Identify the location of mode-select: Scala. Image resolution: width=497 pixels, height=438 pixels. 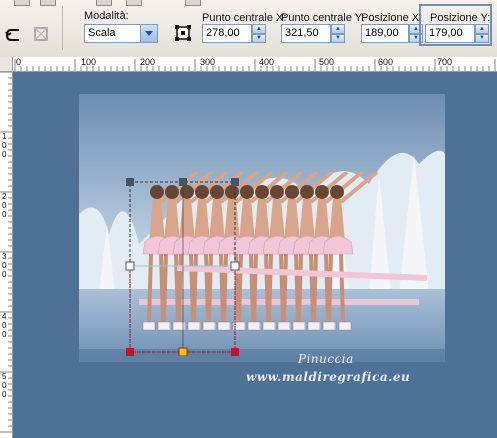
(121, 33).